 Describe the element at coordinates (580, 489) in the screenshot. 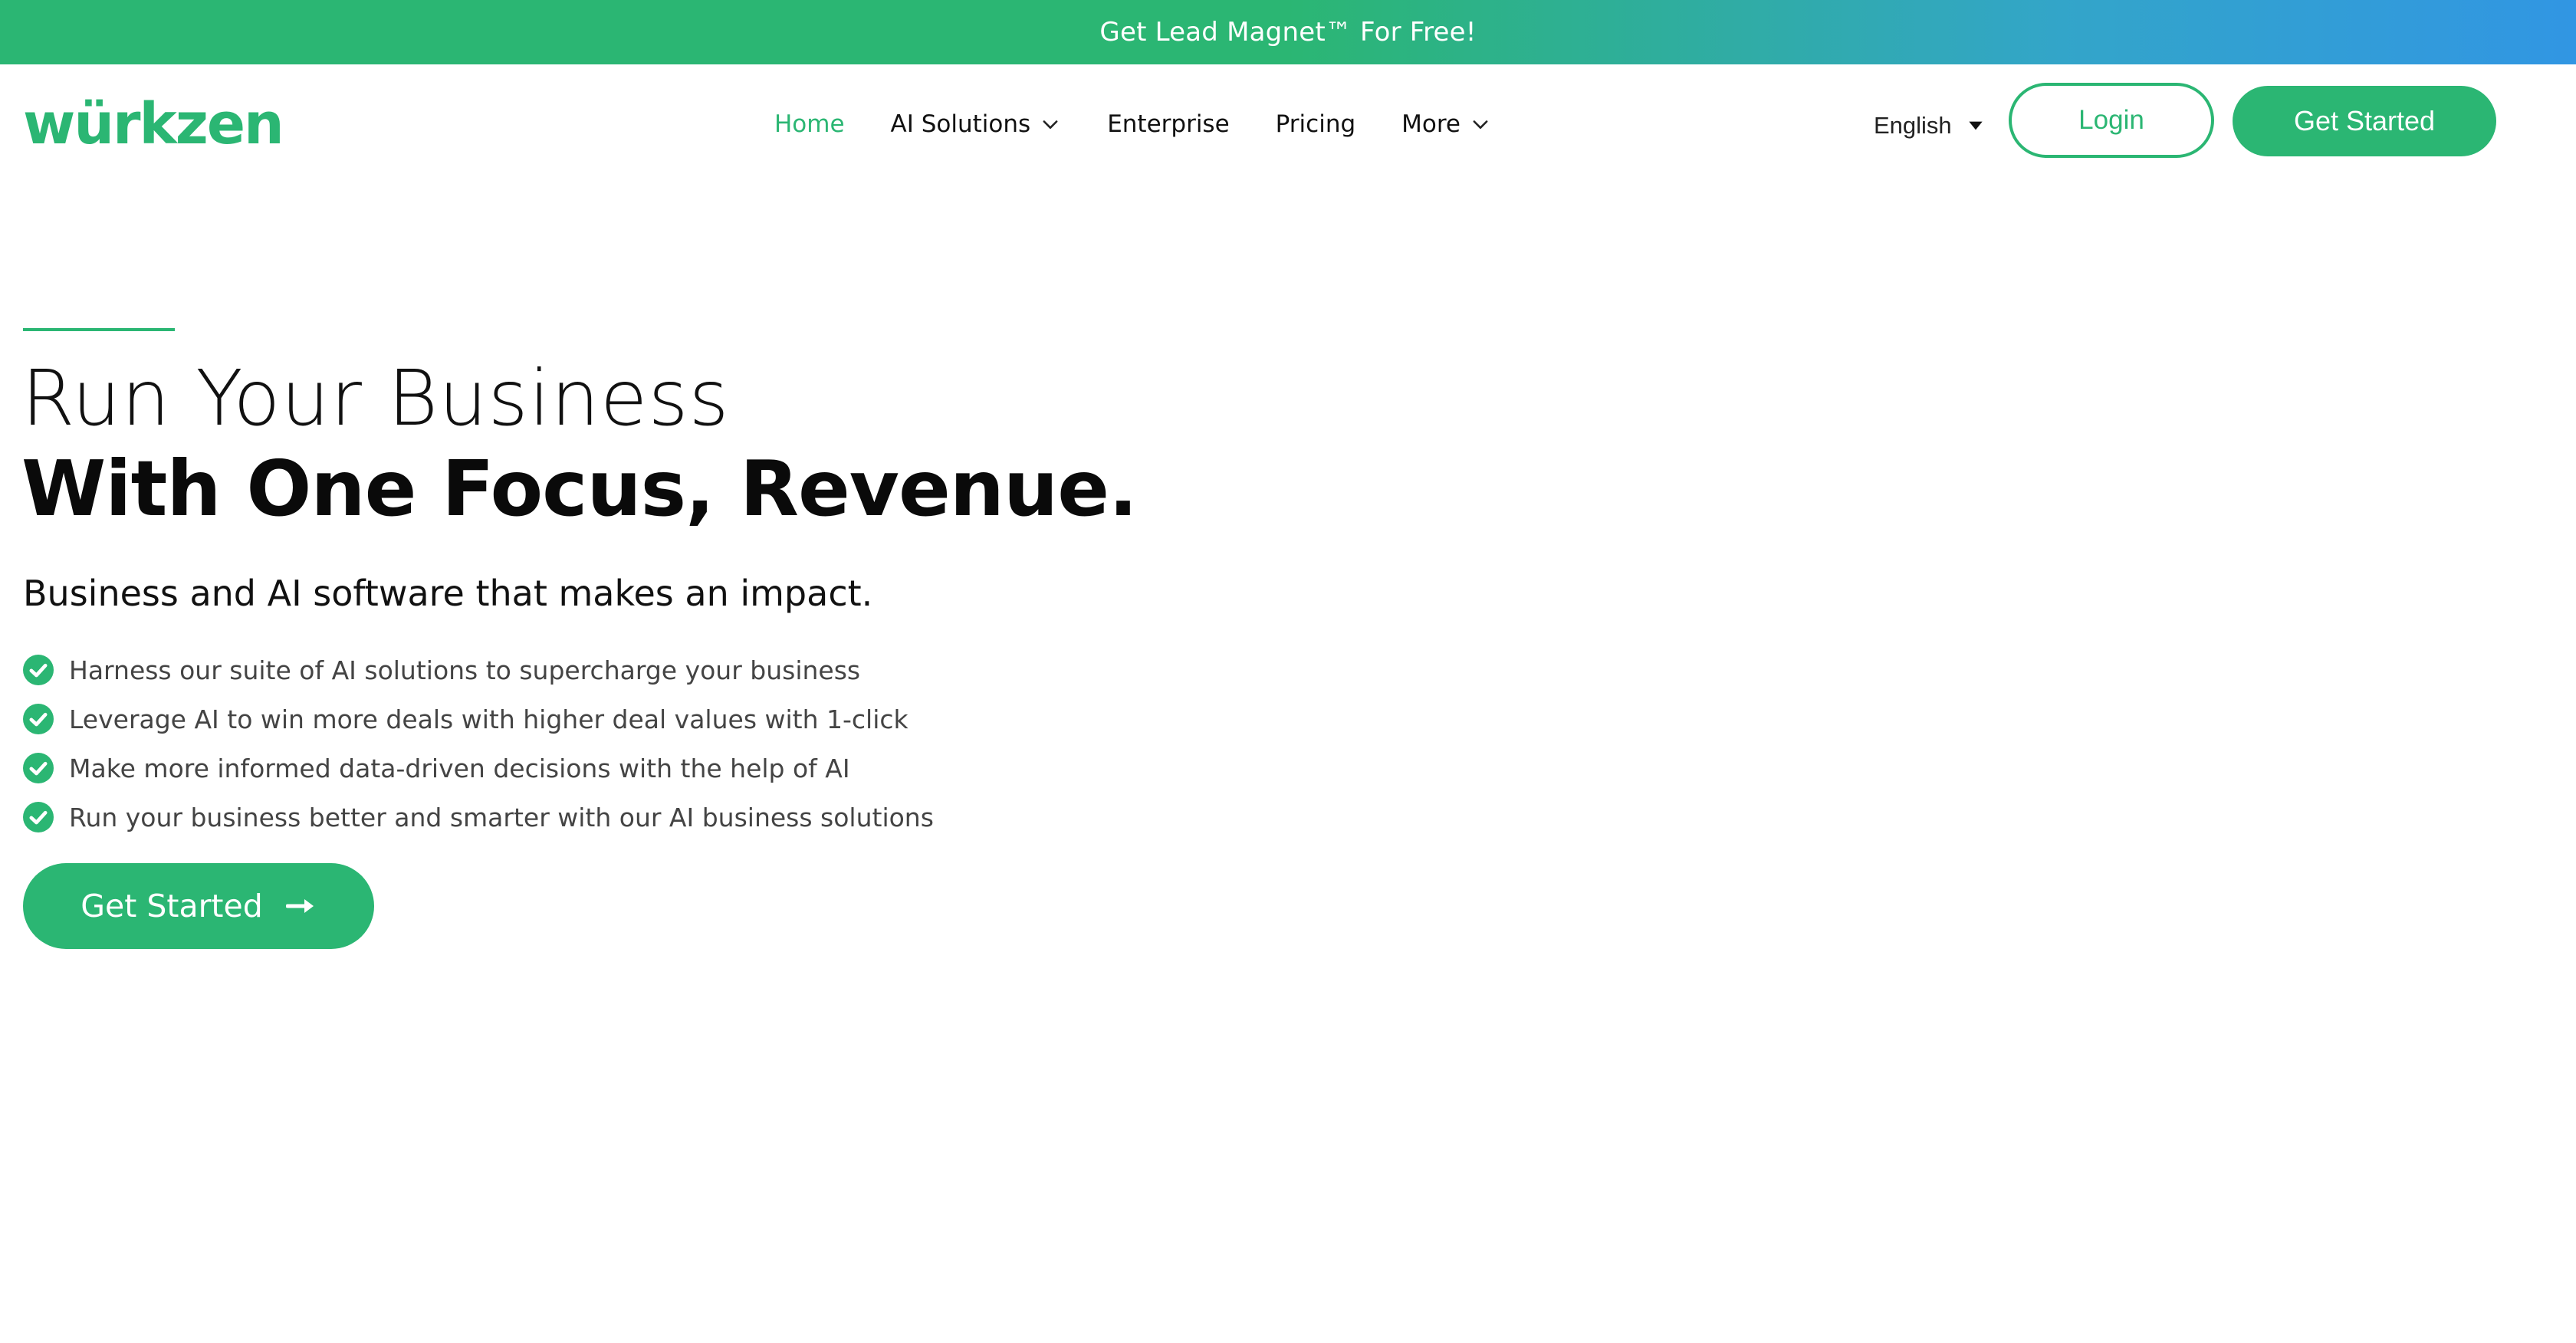

I see `hero-headline-line-2: With One Focus, Revenue.` at that location.